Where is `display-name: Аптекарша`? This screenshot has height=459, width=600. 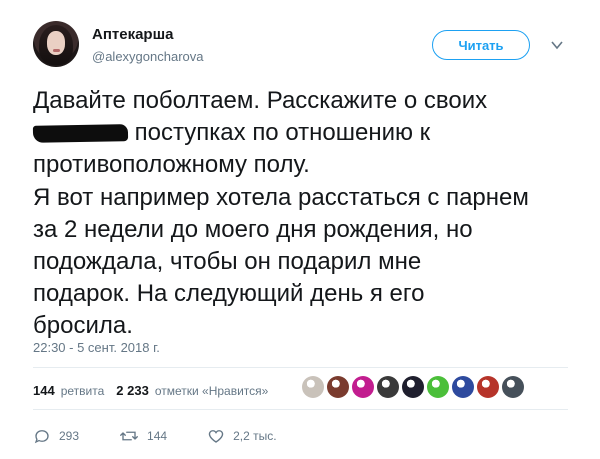
display-name: Аптекарша is located at coordinates (132, 34).